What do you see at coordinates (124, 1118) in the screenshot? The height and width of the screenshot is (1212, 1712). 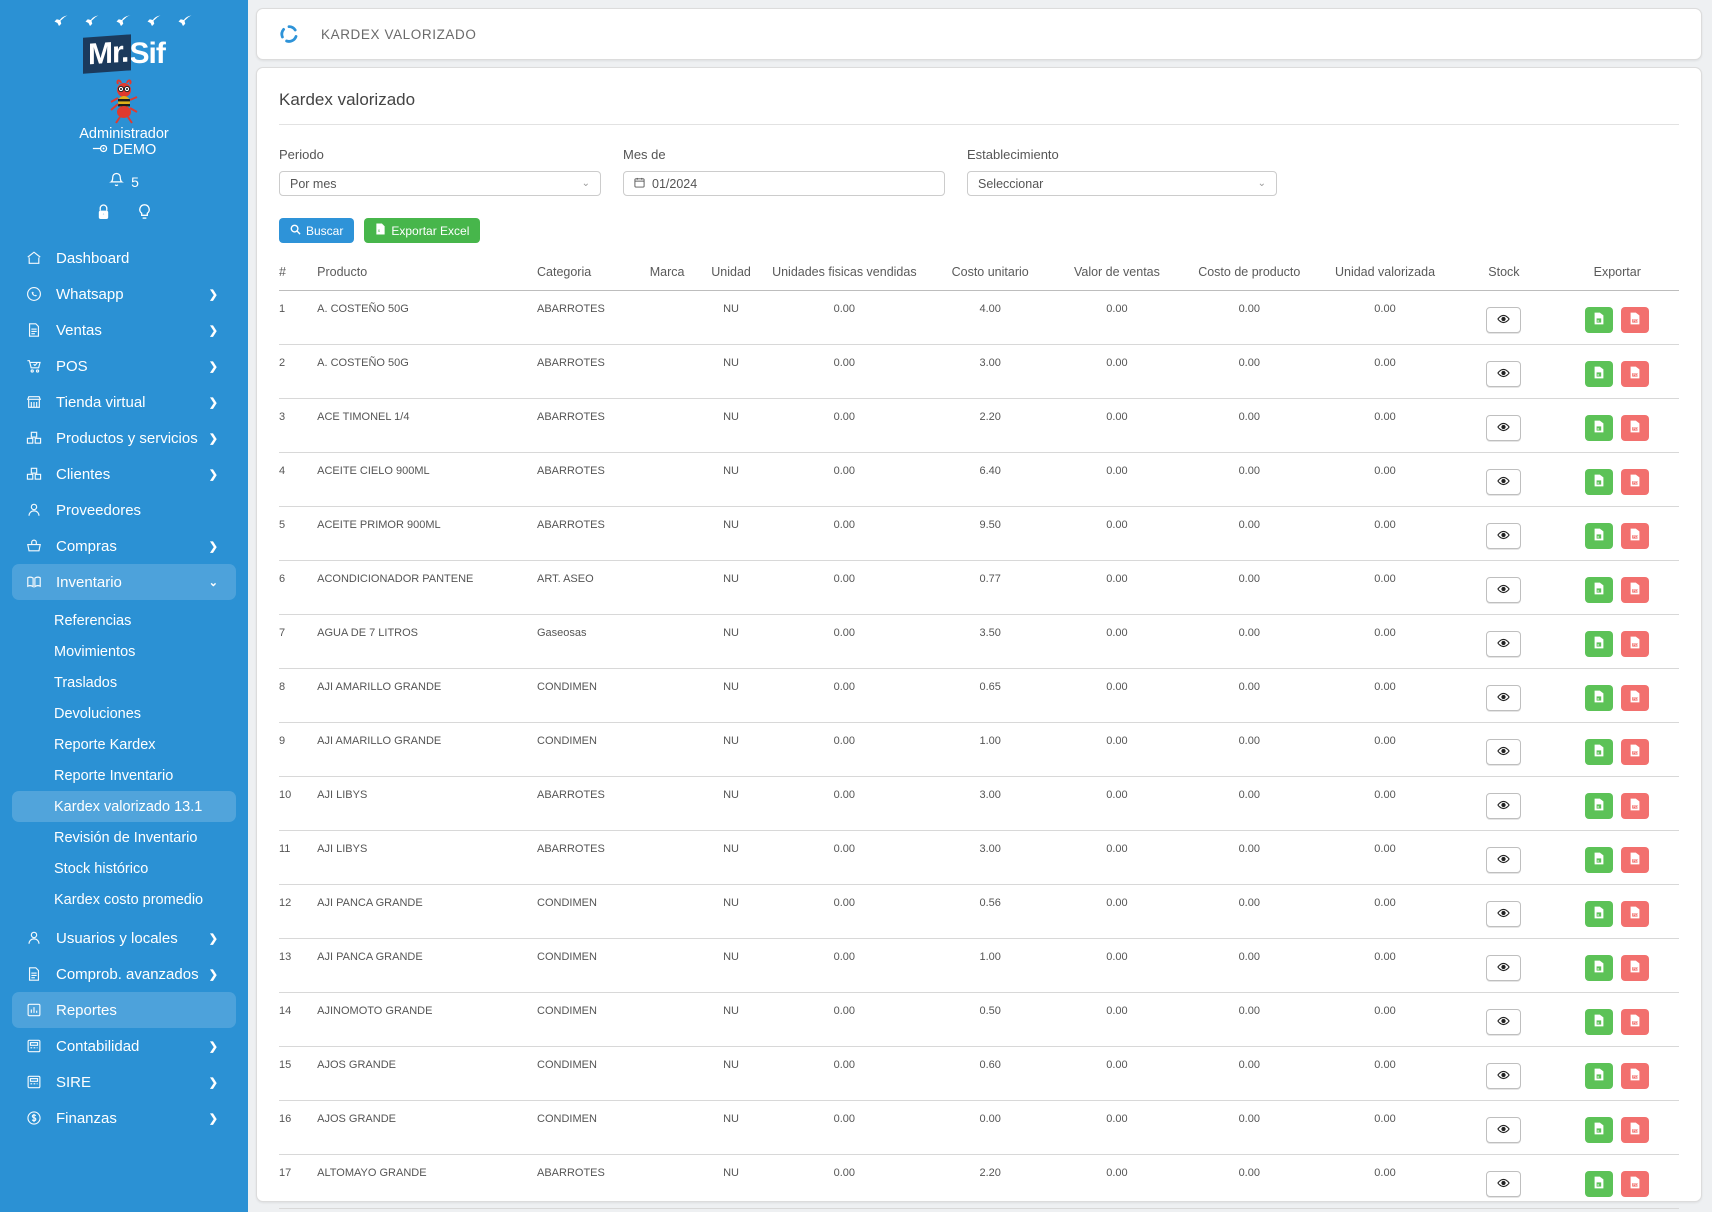 I see `sidebar-item-finanzas: Finanzas ❯` at bounding box center [124, 1118].